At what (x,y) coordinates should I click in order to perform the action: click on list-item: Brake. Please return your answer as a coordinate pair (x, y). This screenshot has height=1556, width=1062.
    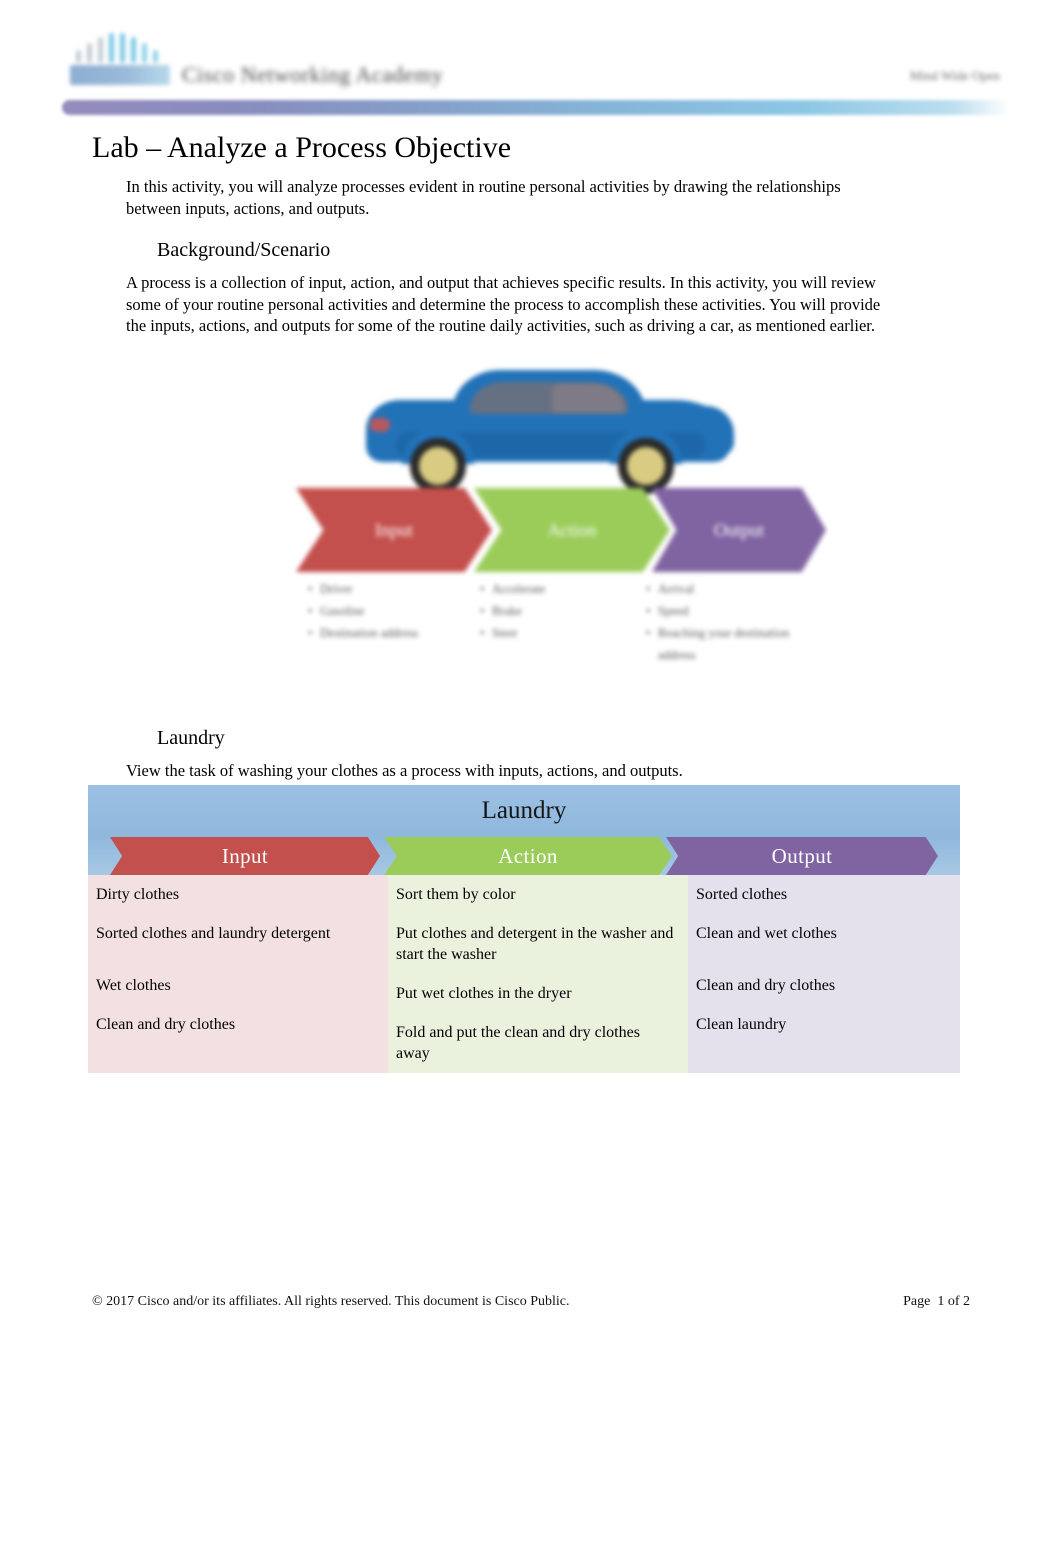
    Looking at the image, I should click on (559, 611).